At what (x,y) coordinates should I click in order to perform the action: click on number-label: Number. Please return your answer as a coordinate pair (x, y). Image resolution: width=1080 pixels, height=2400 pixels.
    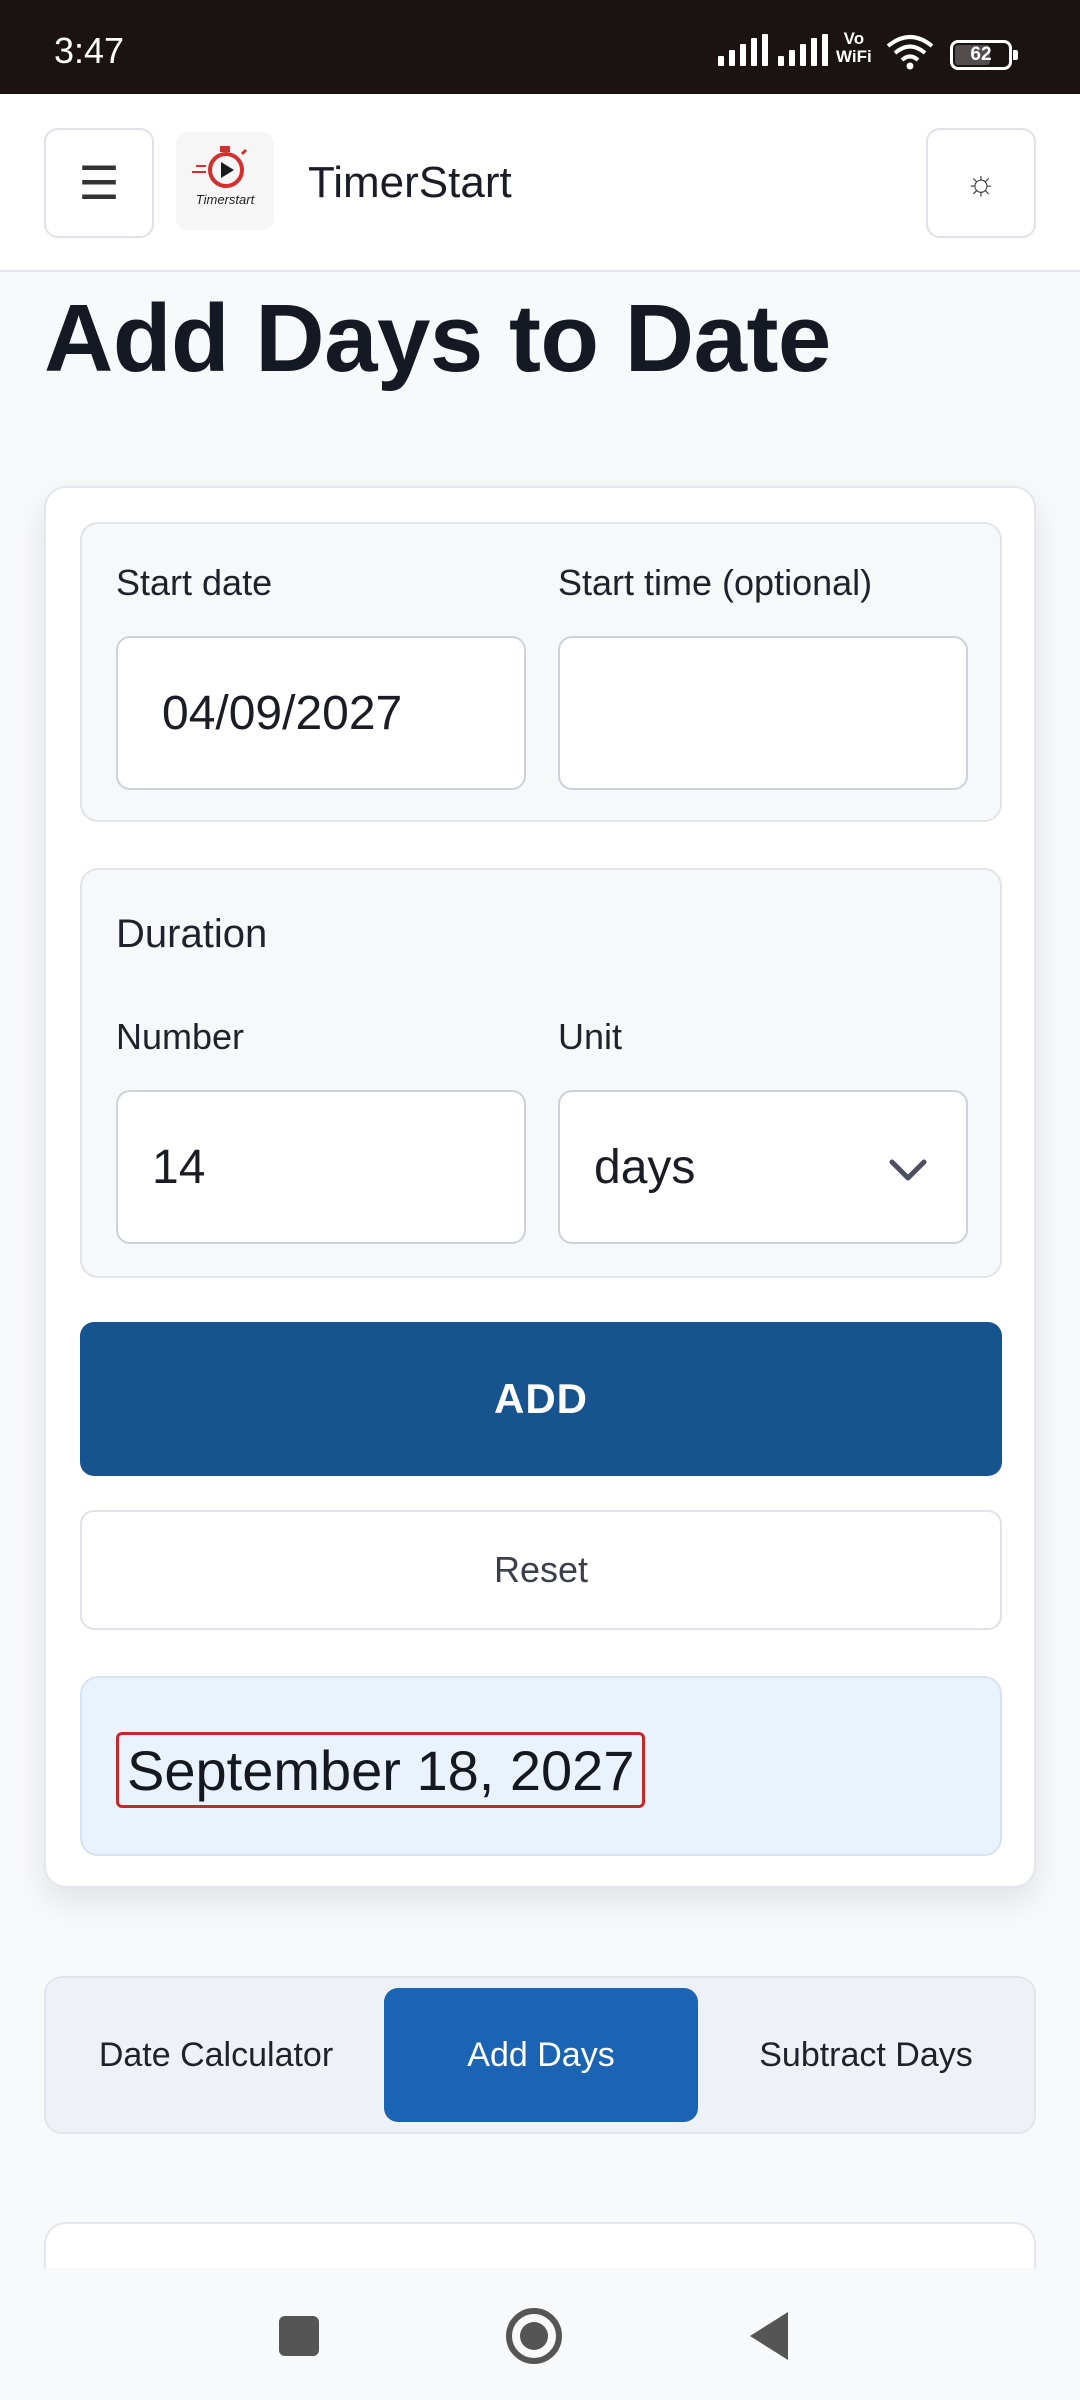
    Looking at the image, I should click on (180, 1036).